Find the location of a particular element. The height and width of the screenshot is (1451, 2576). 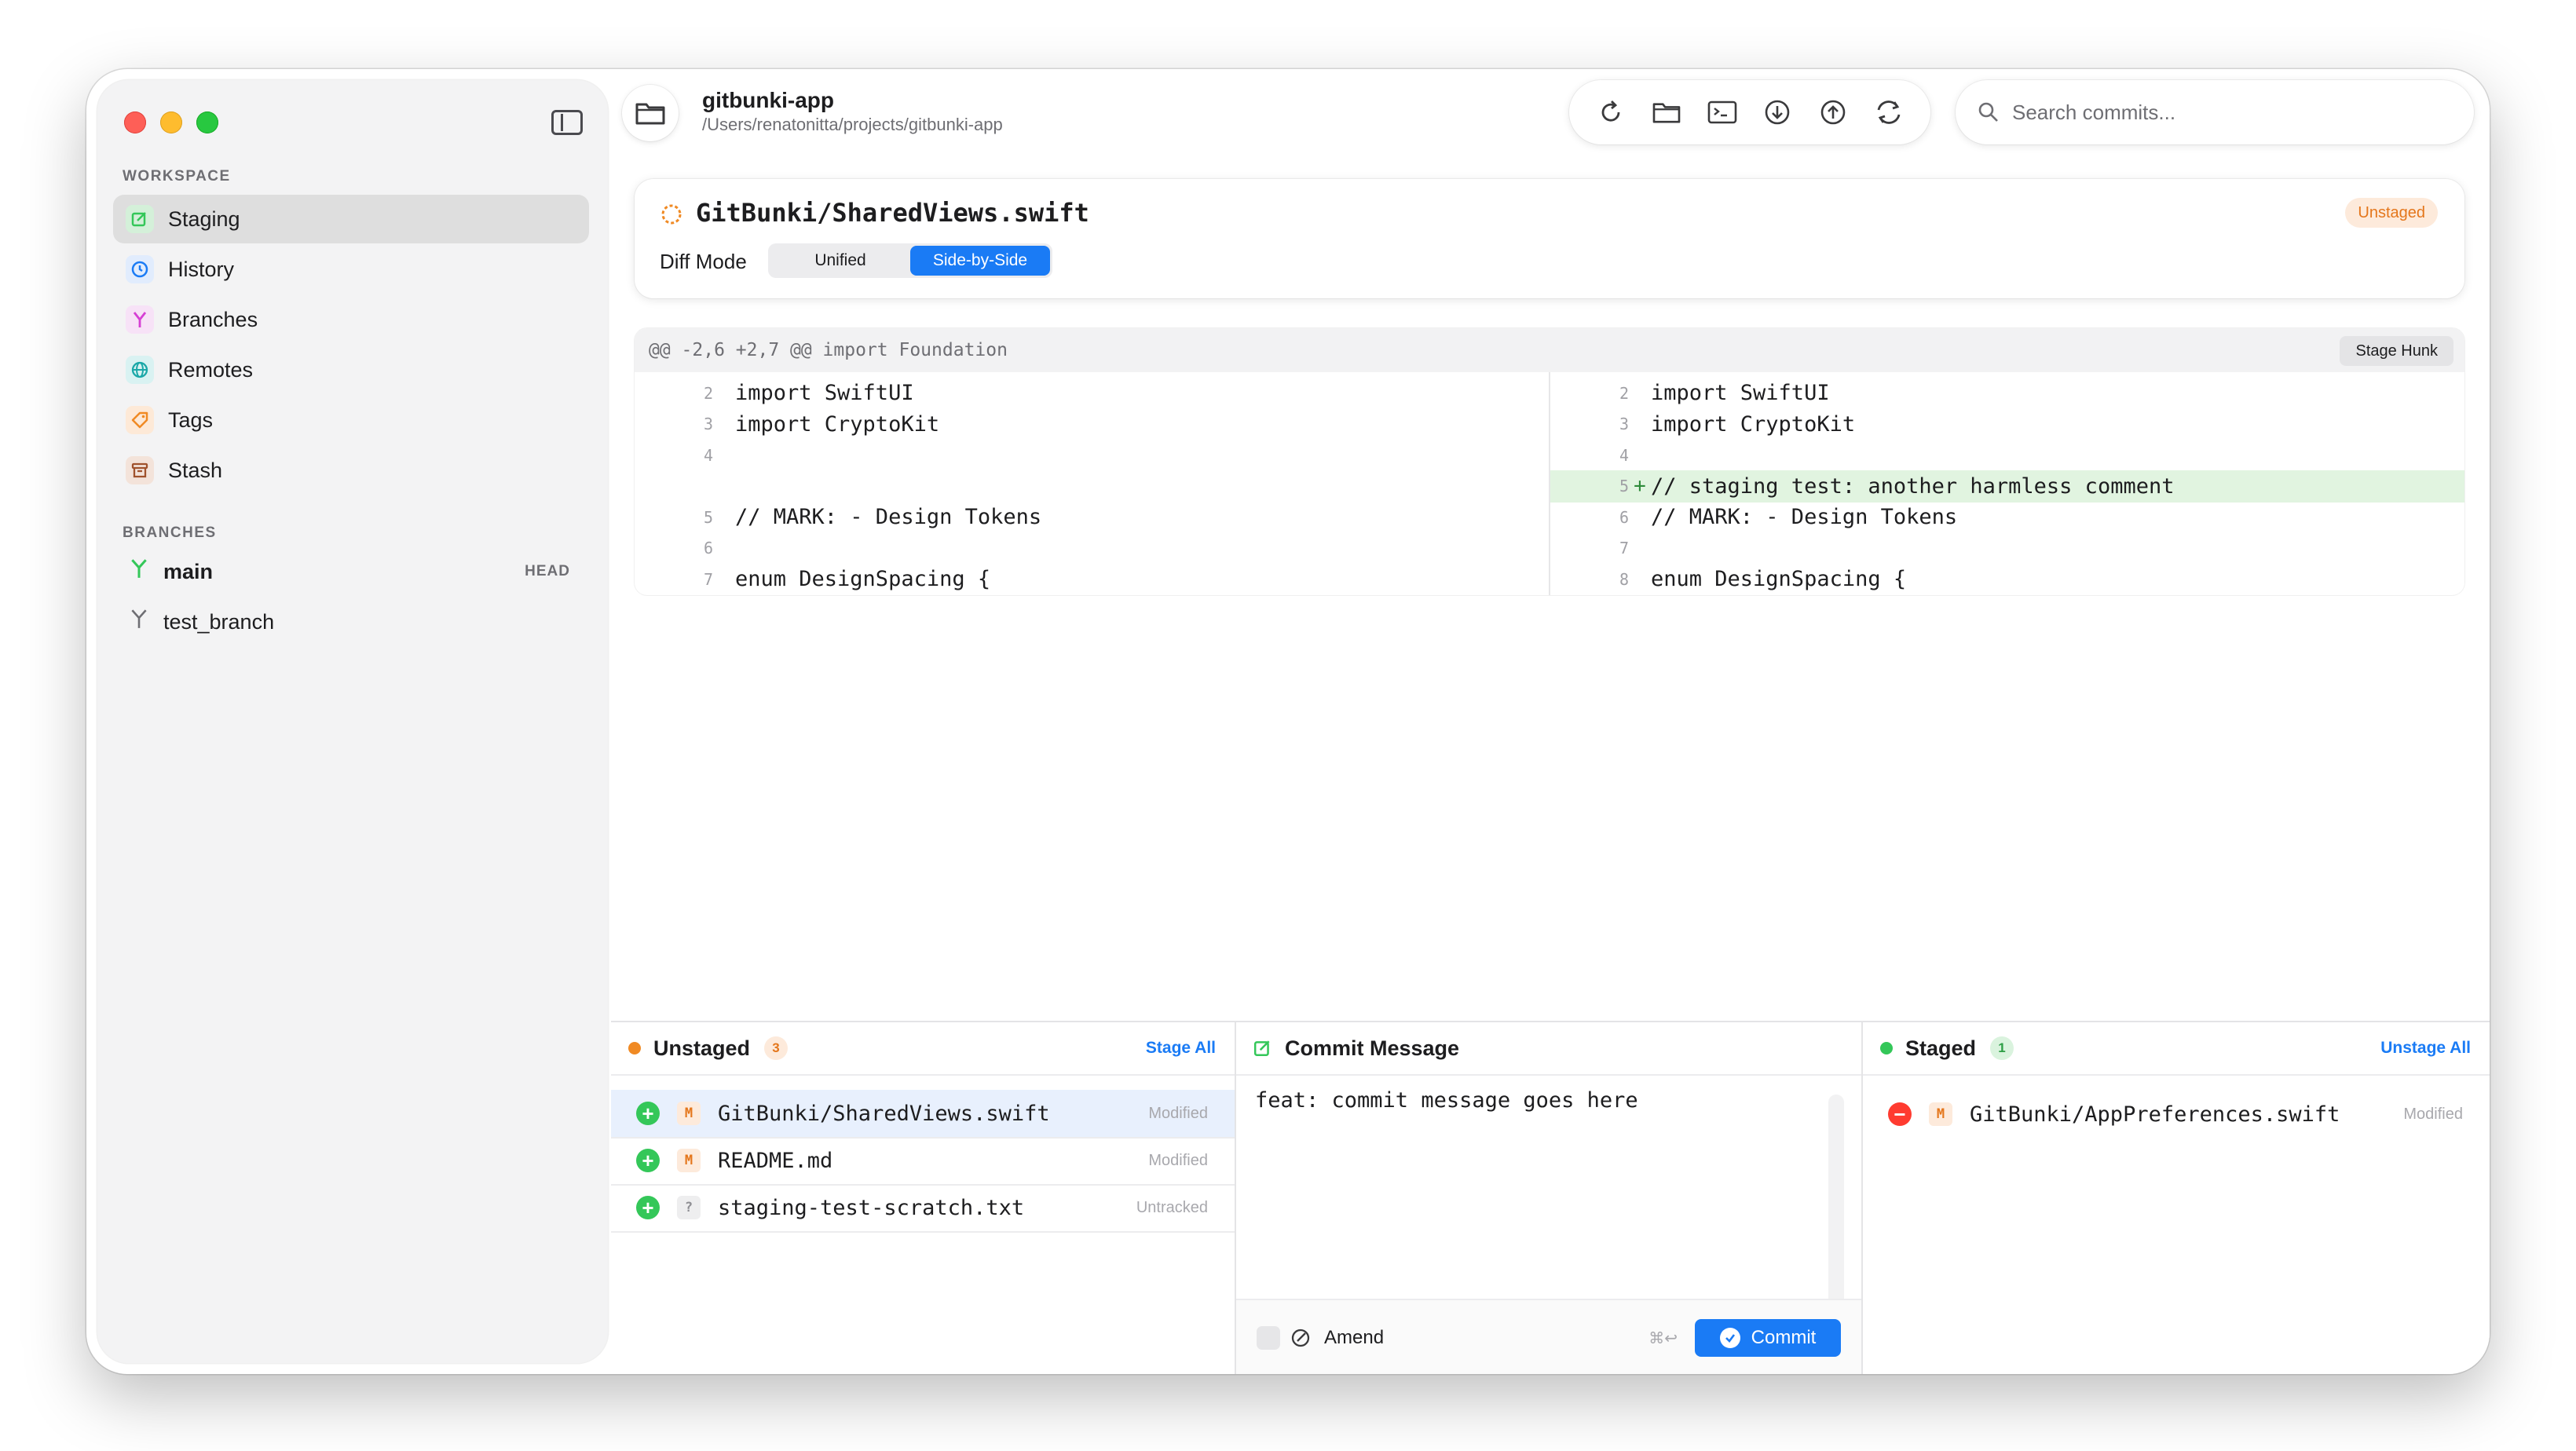

amend-icon is located at coordinates (1300, 1338).